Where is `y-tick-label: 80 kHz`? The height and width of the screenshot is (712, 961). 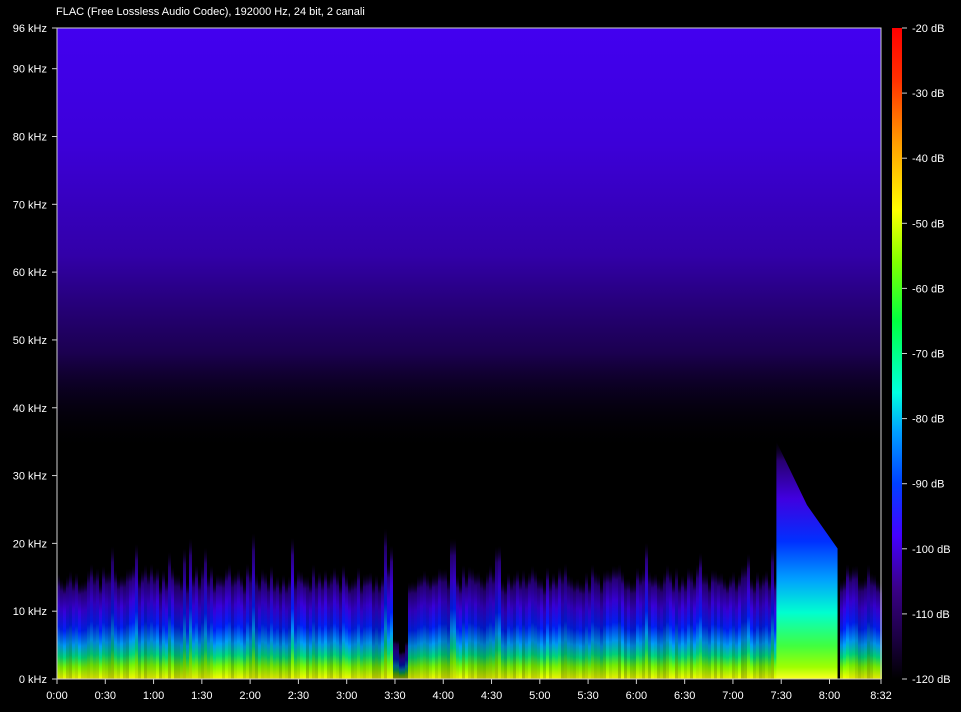
y-tick-label: 80 kHz is located at coordinates (30, 138).